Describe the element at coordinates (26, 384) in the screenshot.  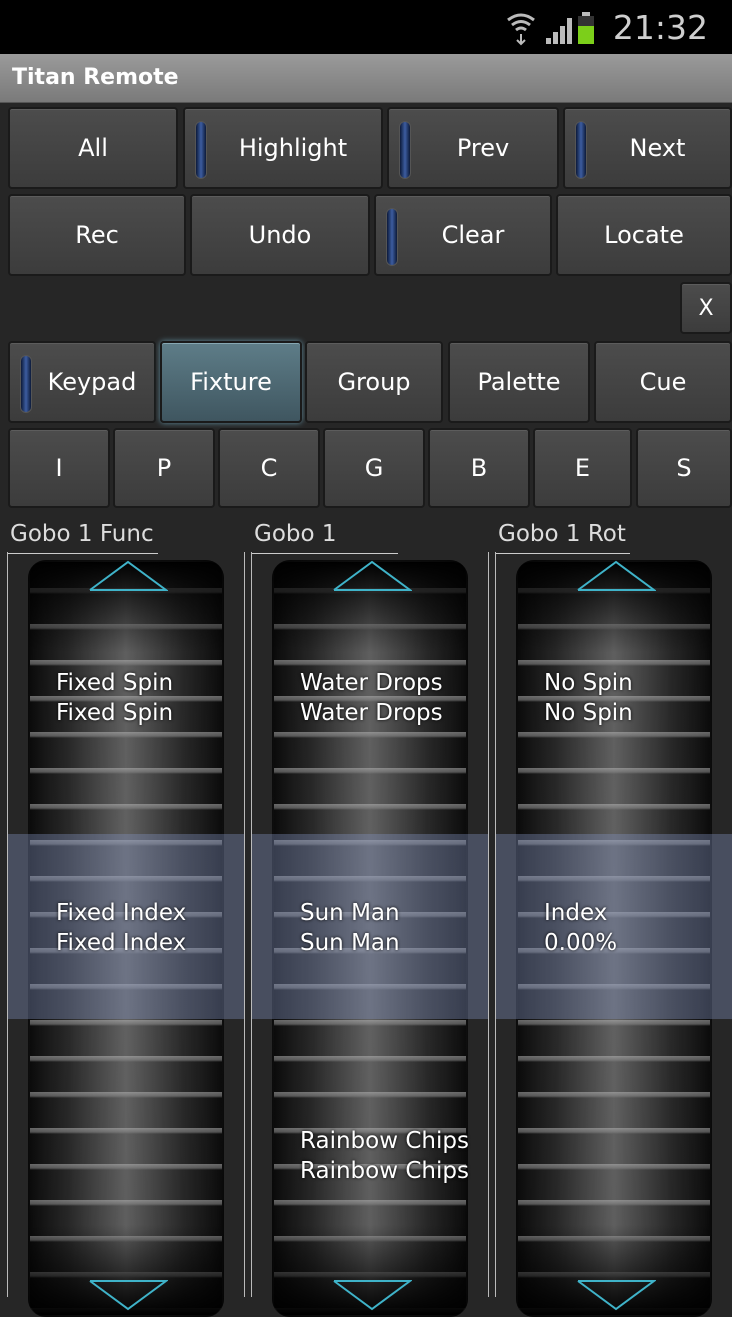
I see `keypad-indicator` at that location.